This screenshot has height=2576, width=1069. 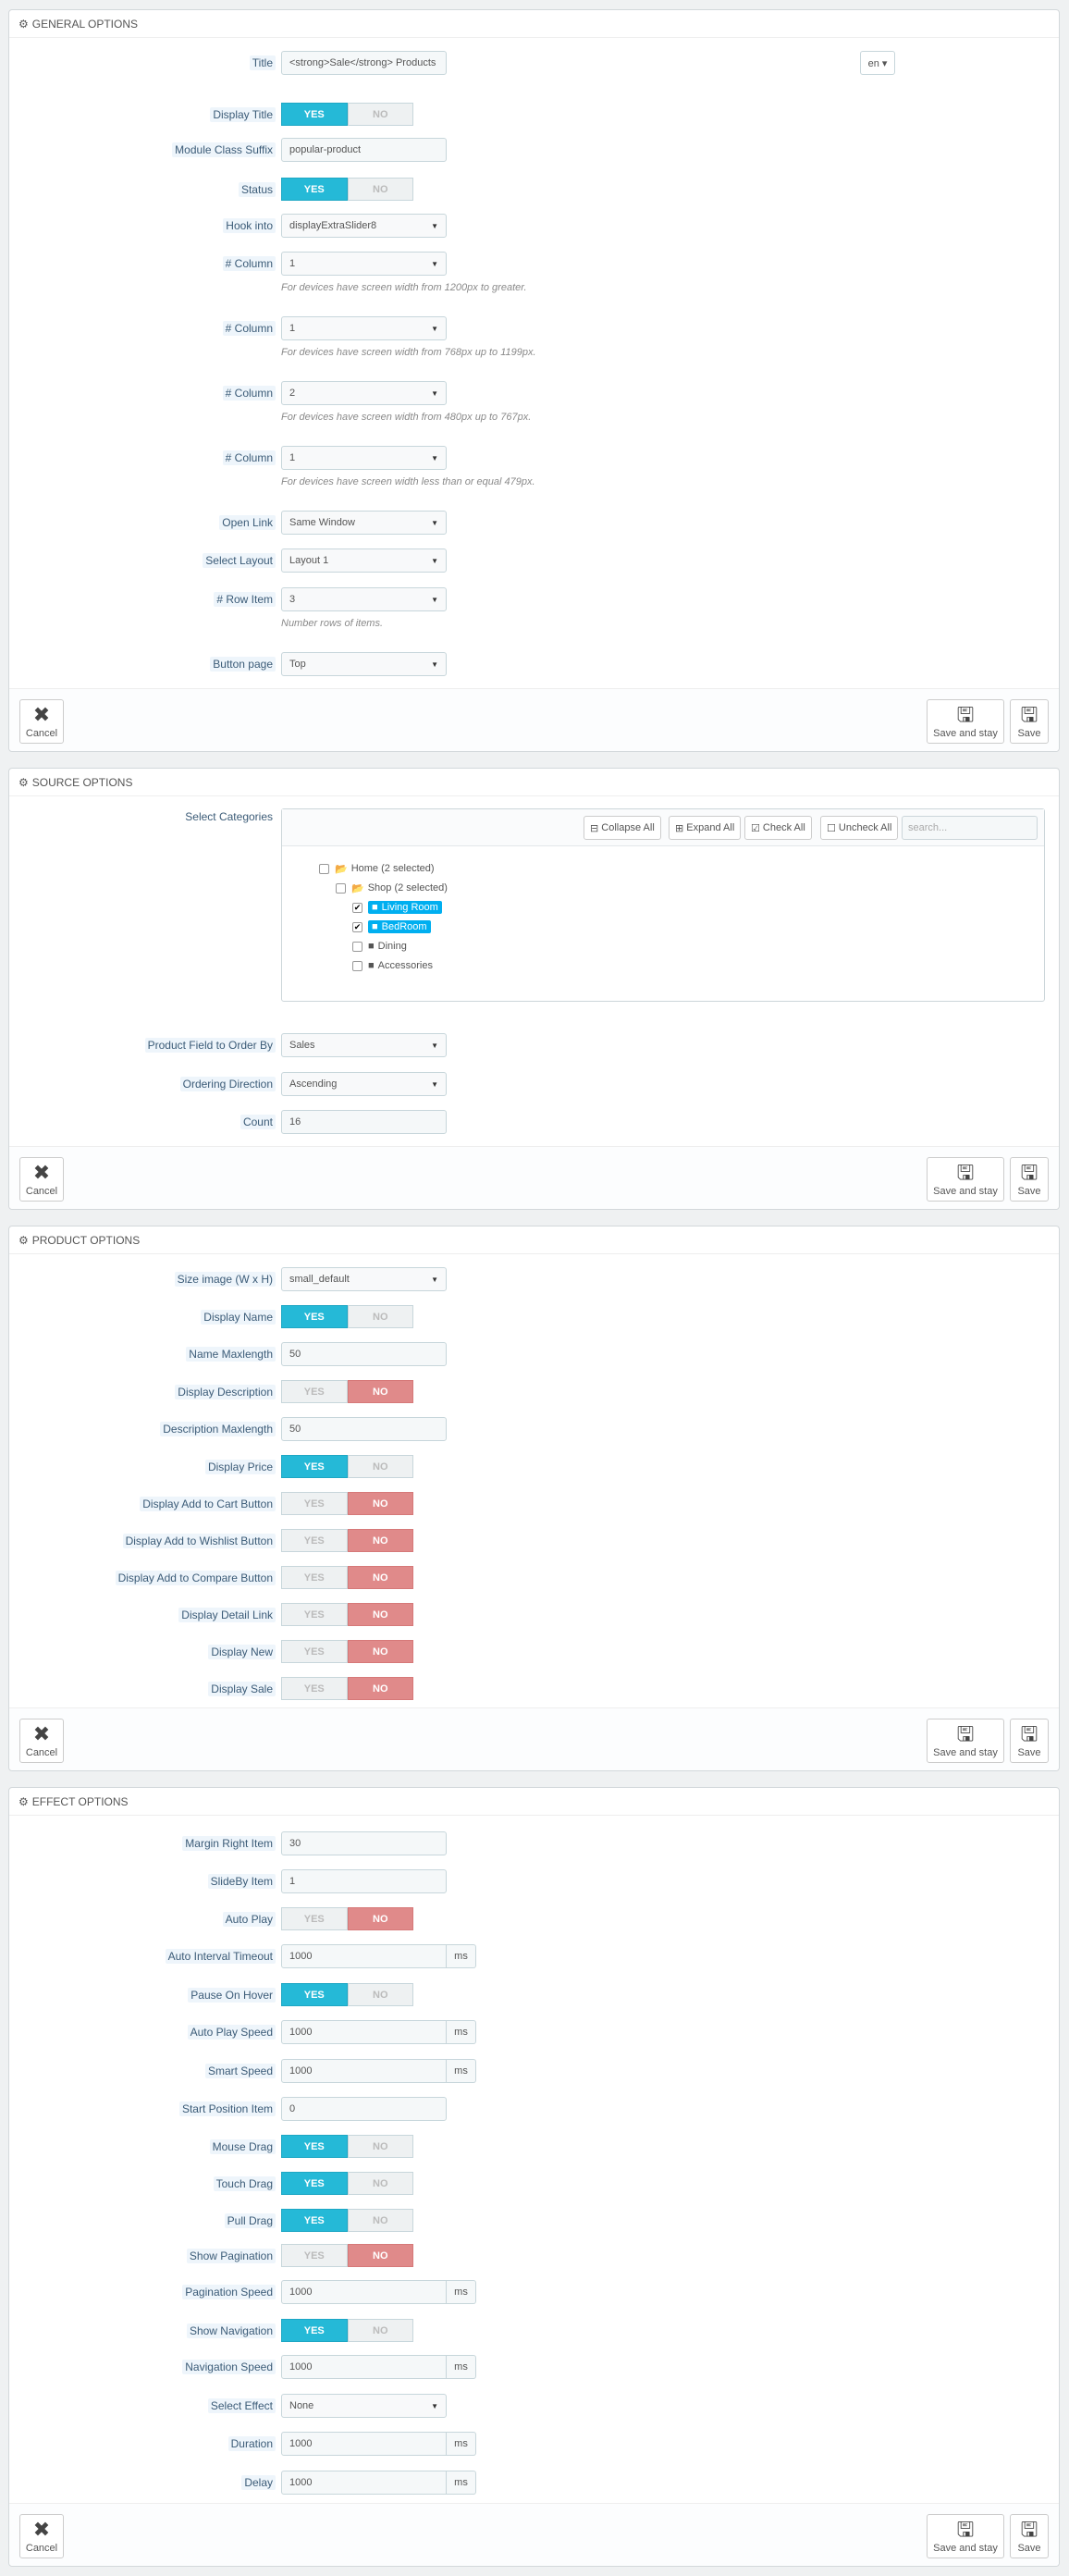 What do you see at coordinates (347, 1651) in the screenshot?
I see `display-new-toggle: YES NO` at bounding box center [347, 1651].